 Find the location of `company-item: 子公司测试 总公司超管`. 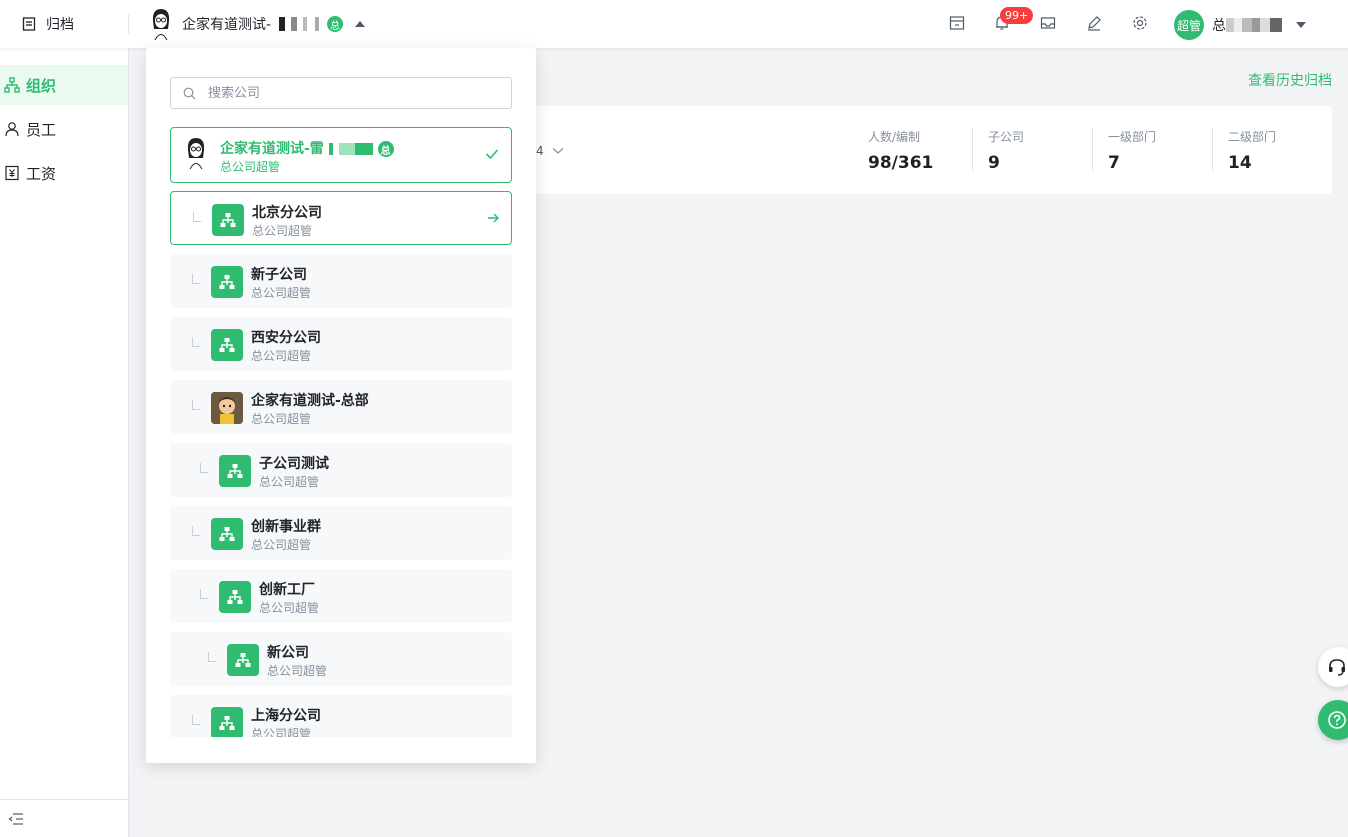

company-item: 子公司测试 总公司超管 is located at coordinates (341, 470).